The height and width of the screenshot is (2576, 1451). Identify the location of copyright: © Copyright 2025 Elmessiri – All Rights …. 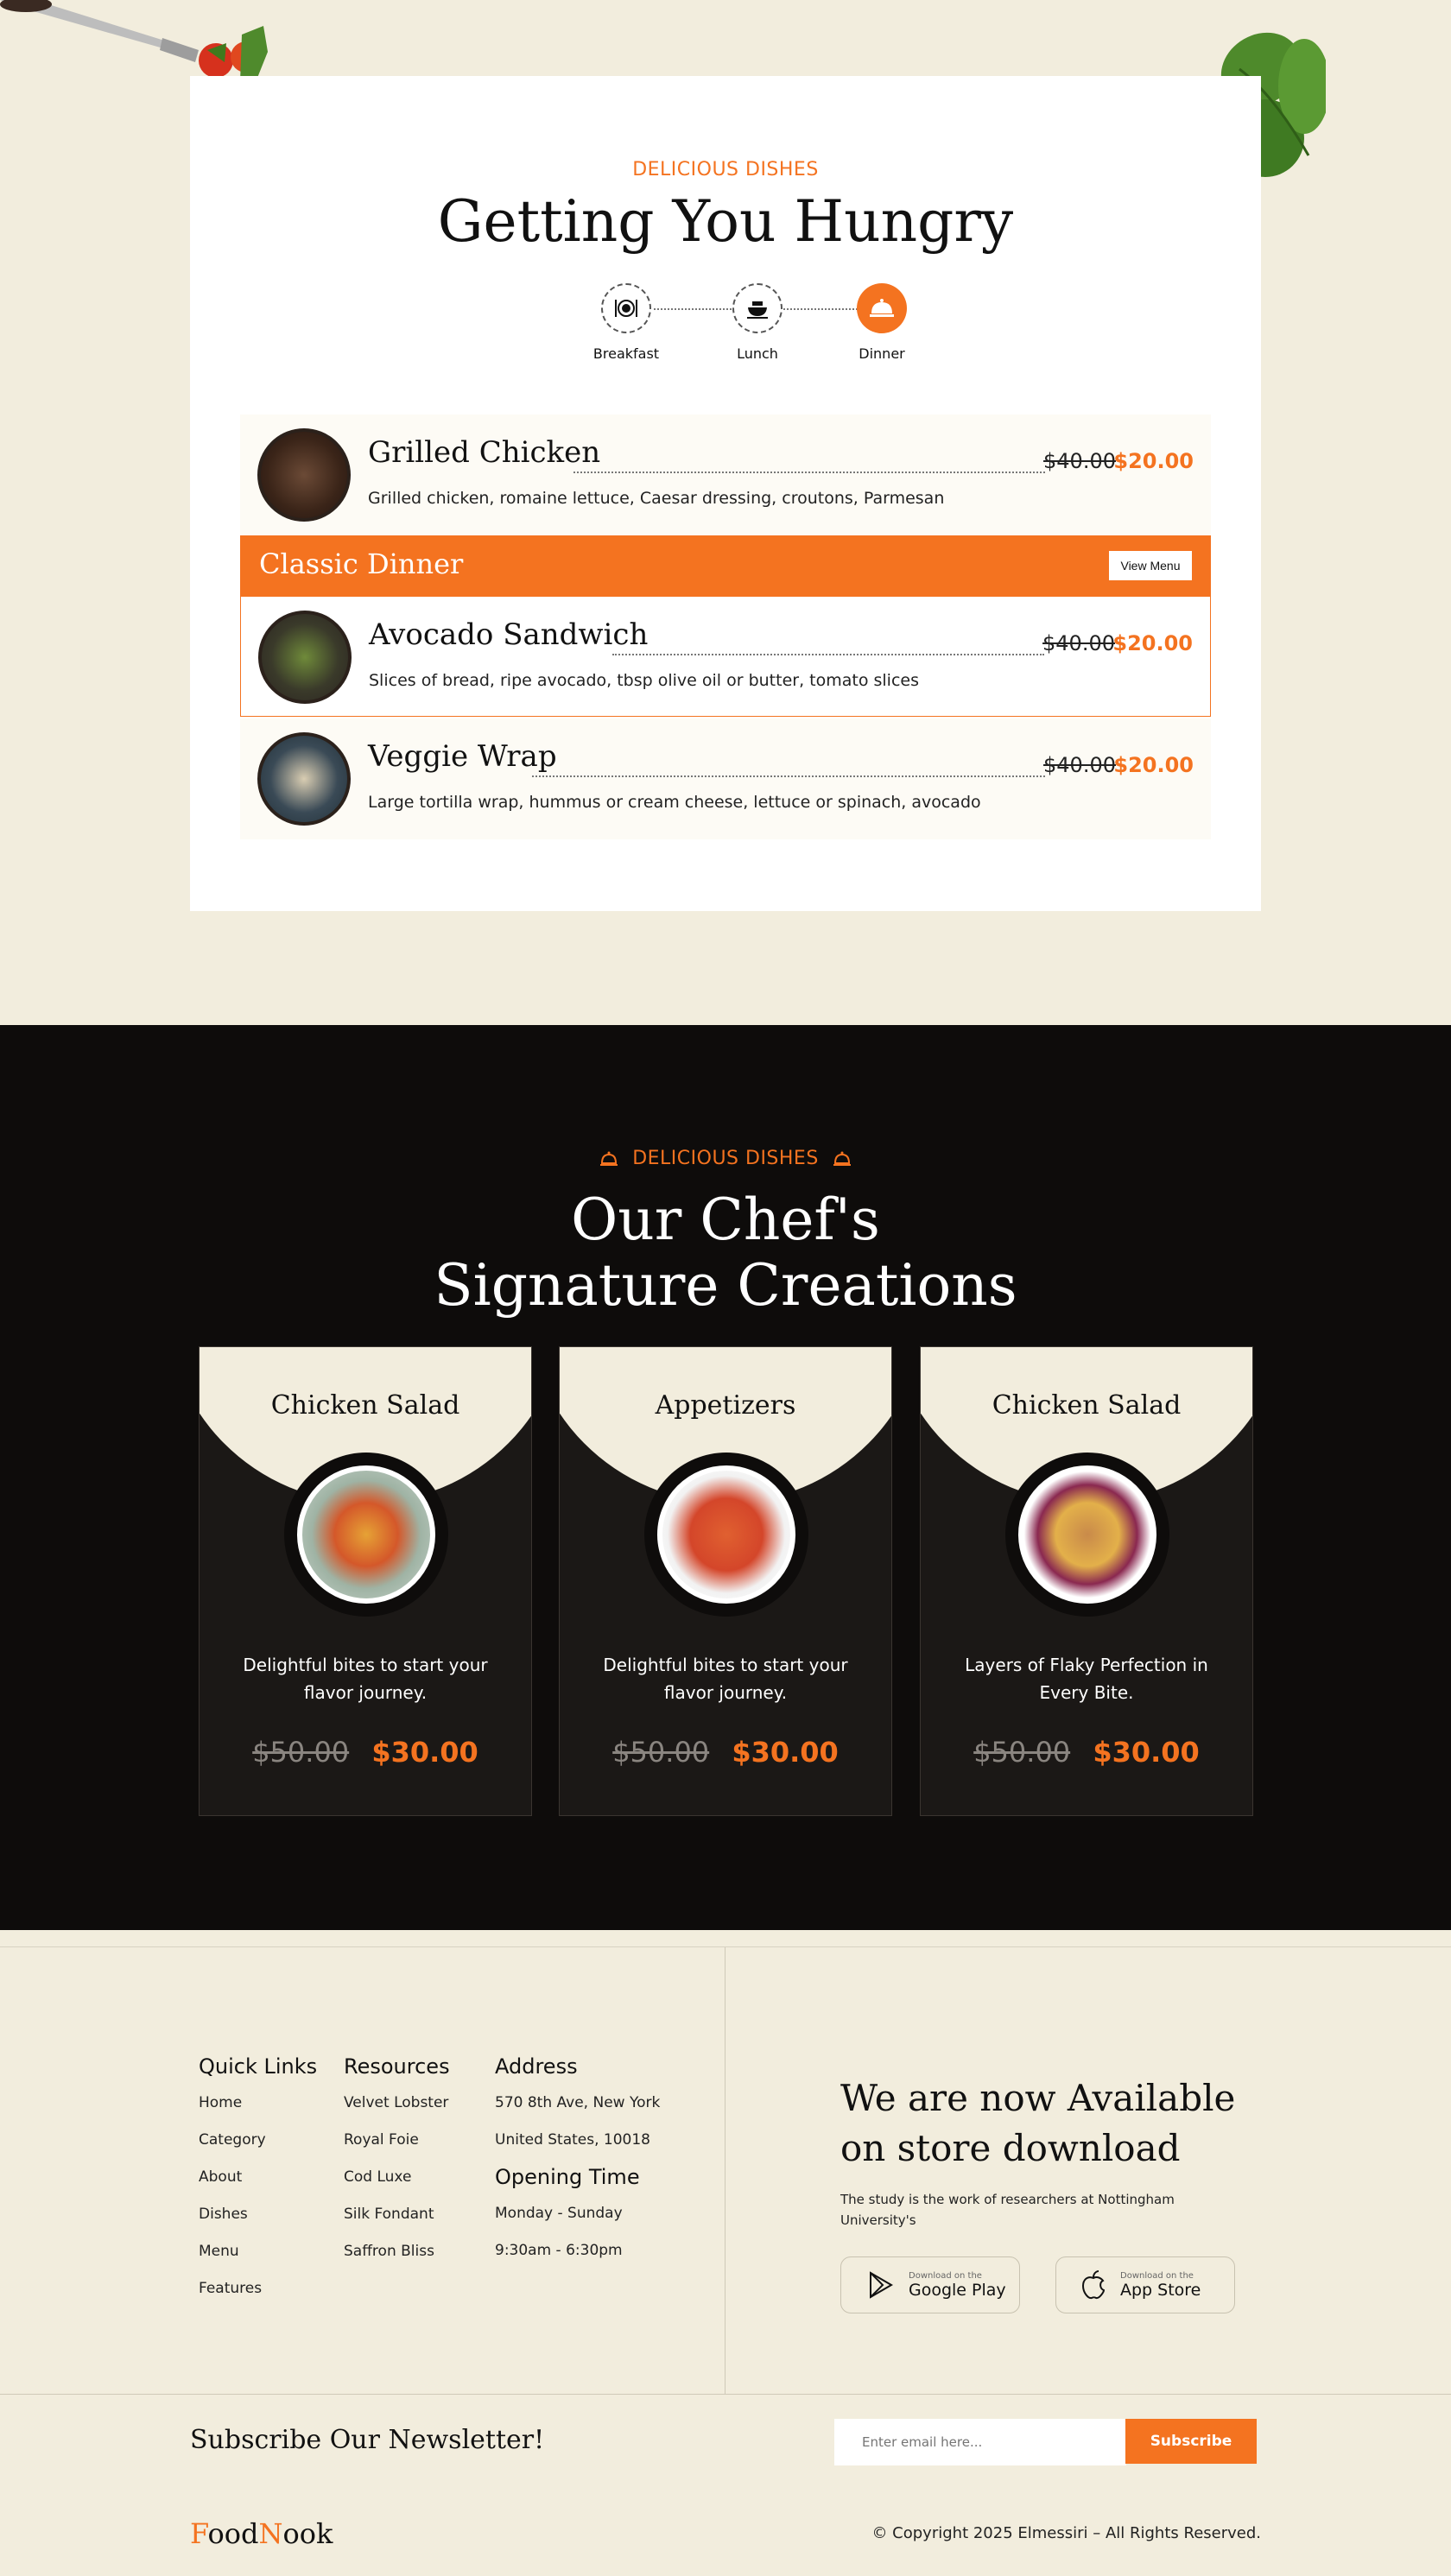
(1066, 2533).